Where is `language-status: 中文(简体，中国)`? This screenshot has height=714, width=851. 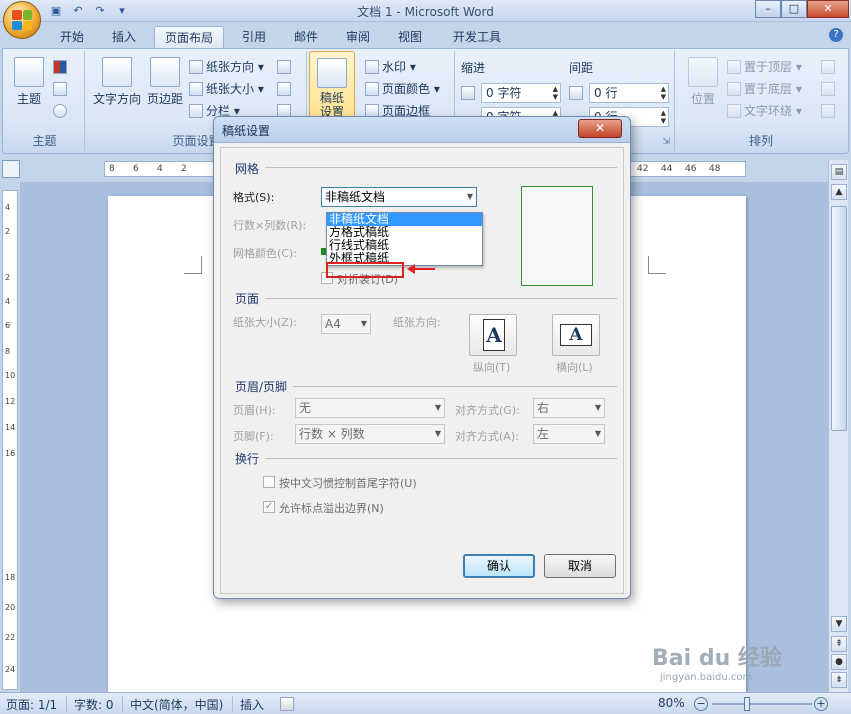
language-status: 中文(简体，中国) is located at coordinates (176, 704).